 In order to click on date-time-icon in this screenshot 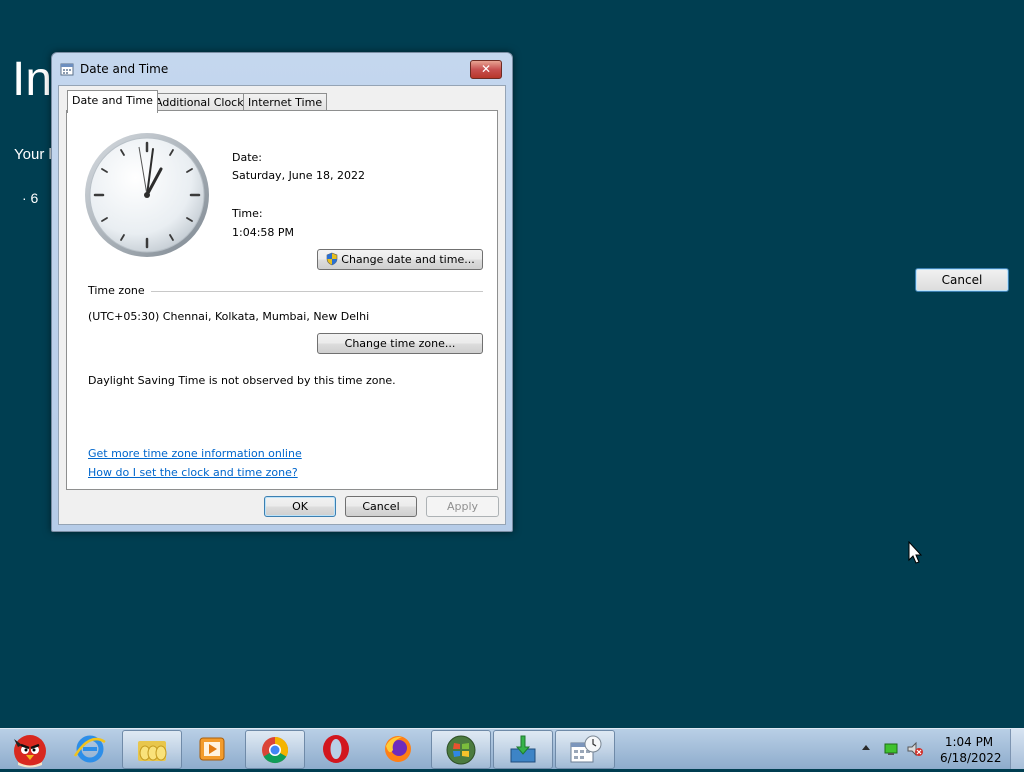, I will do `click(586, 749)`.